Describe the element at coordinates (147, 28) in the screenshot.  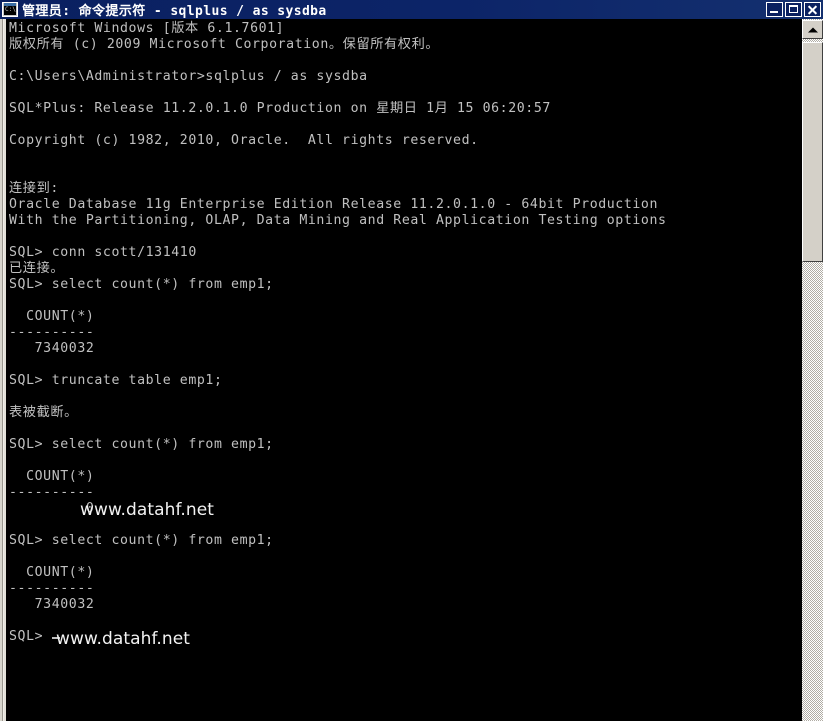
I see `console-line: Microsoft Windows [版本 6.1.7601]` at that location.